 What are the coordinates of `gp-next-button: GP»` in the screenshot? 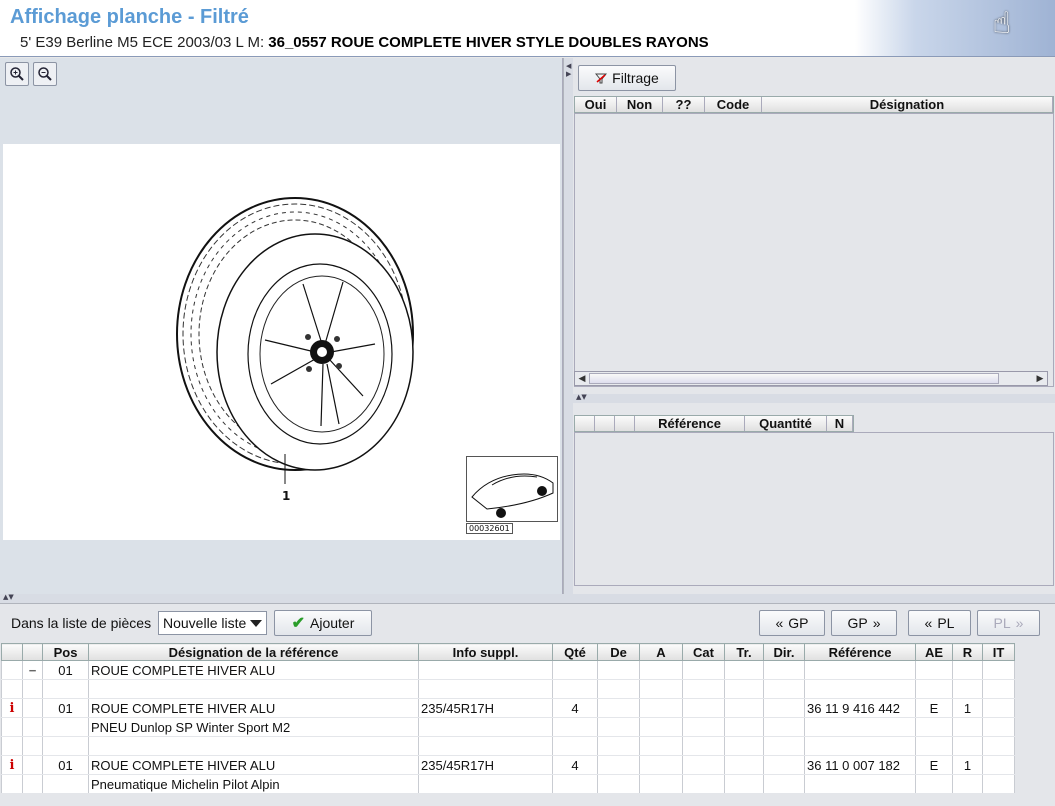 It's located at (864, 623).